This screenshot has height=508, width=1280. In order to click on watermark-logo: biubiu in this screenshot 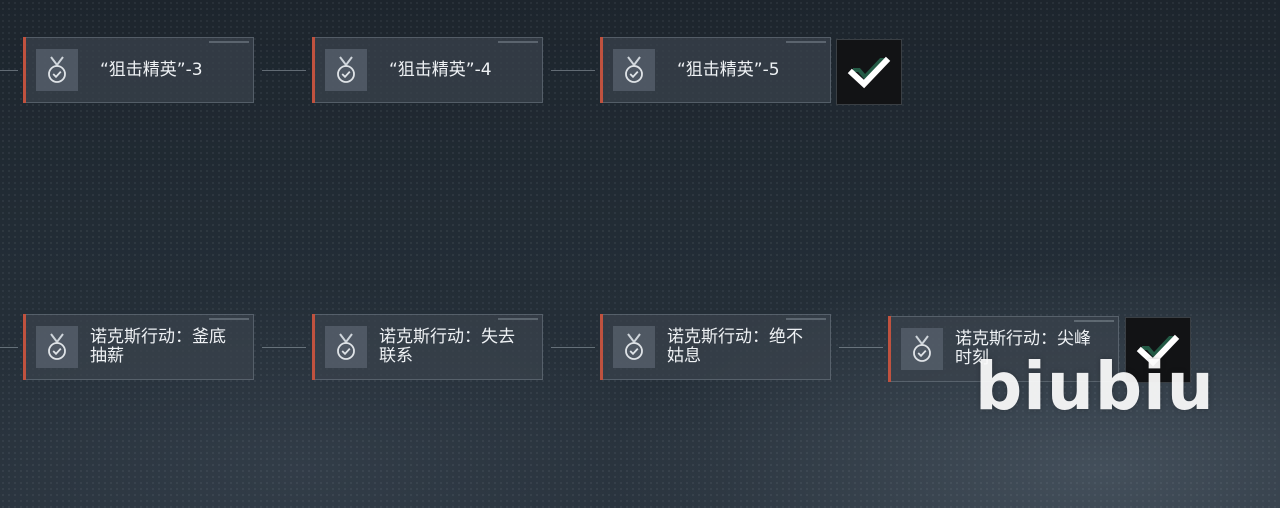, I will do `click(1095, 386)`.